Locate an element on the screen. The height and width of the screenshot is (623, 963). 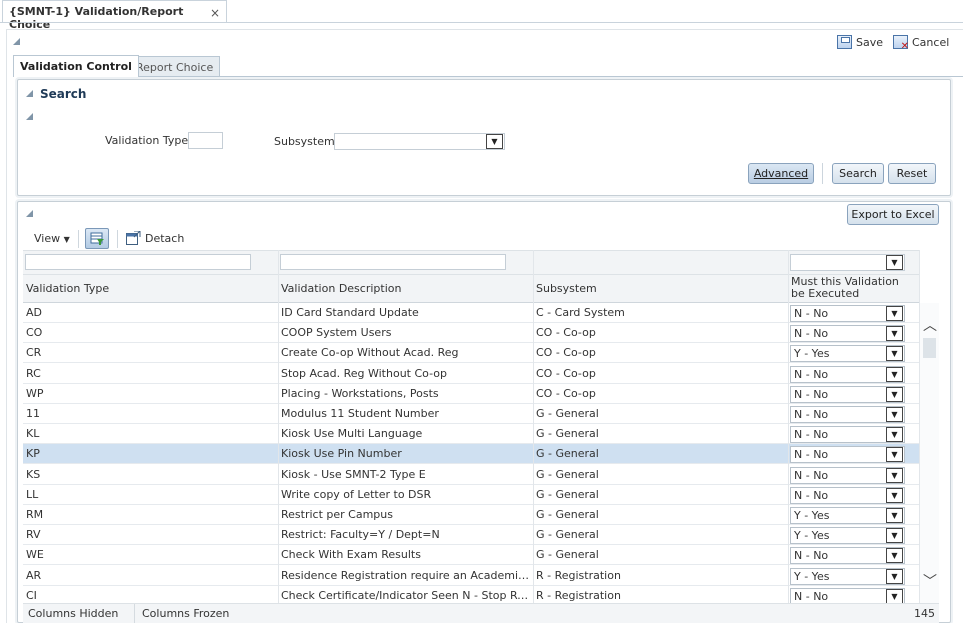
search-title: Search is located at coordinates (63, 94).